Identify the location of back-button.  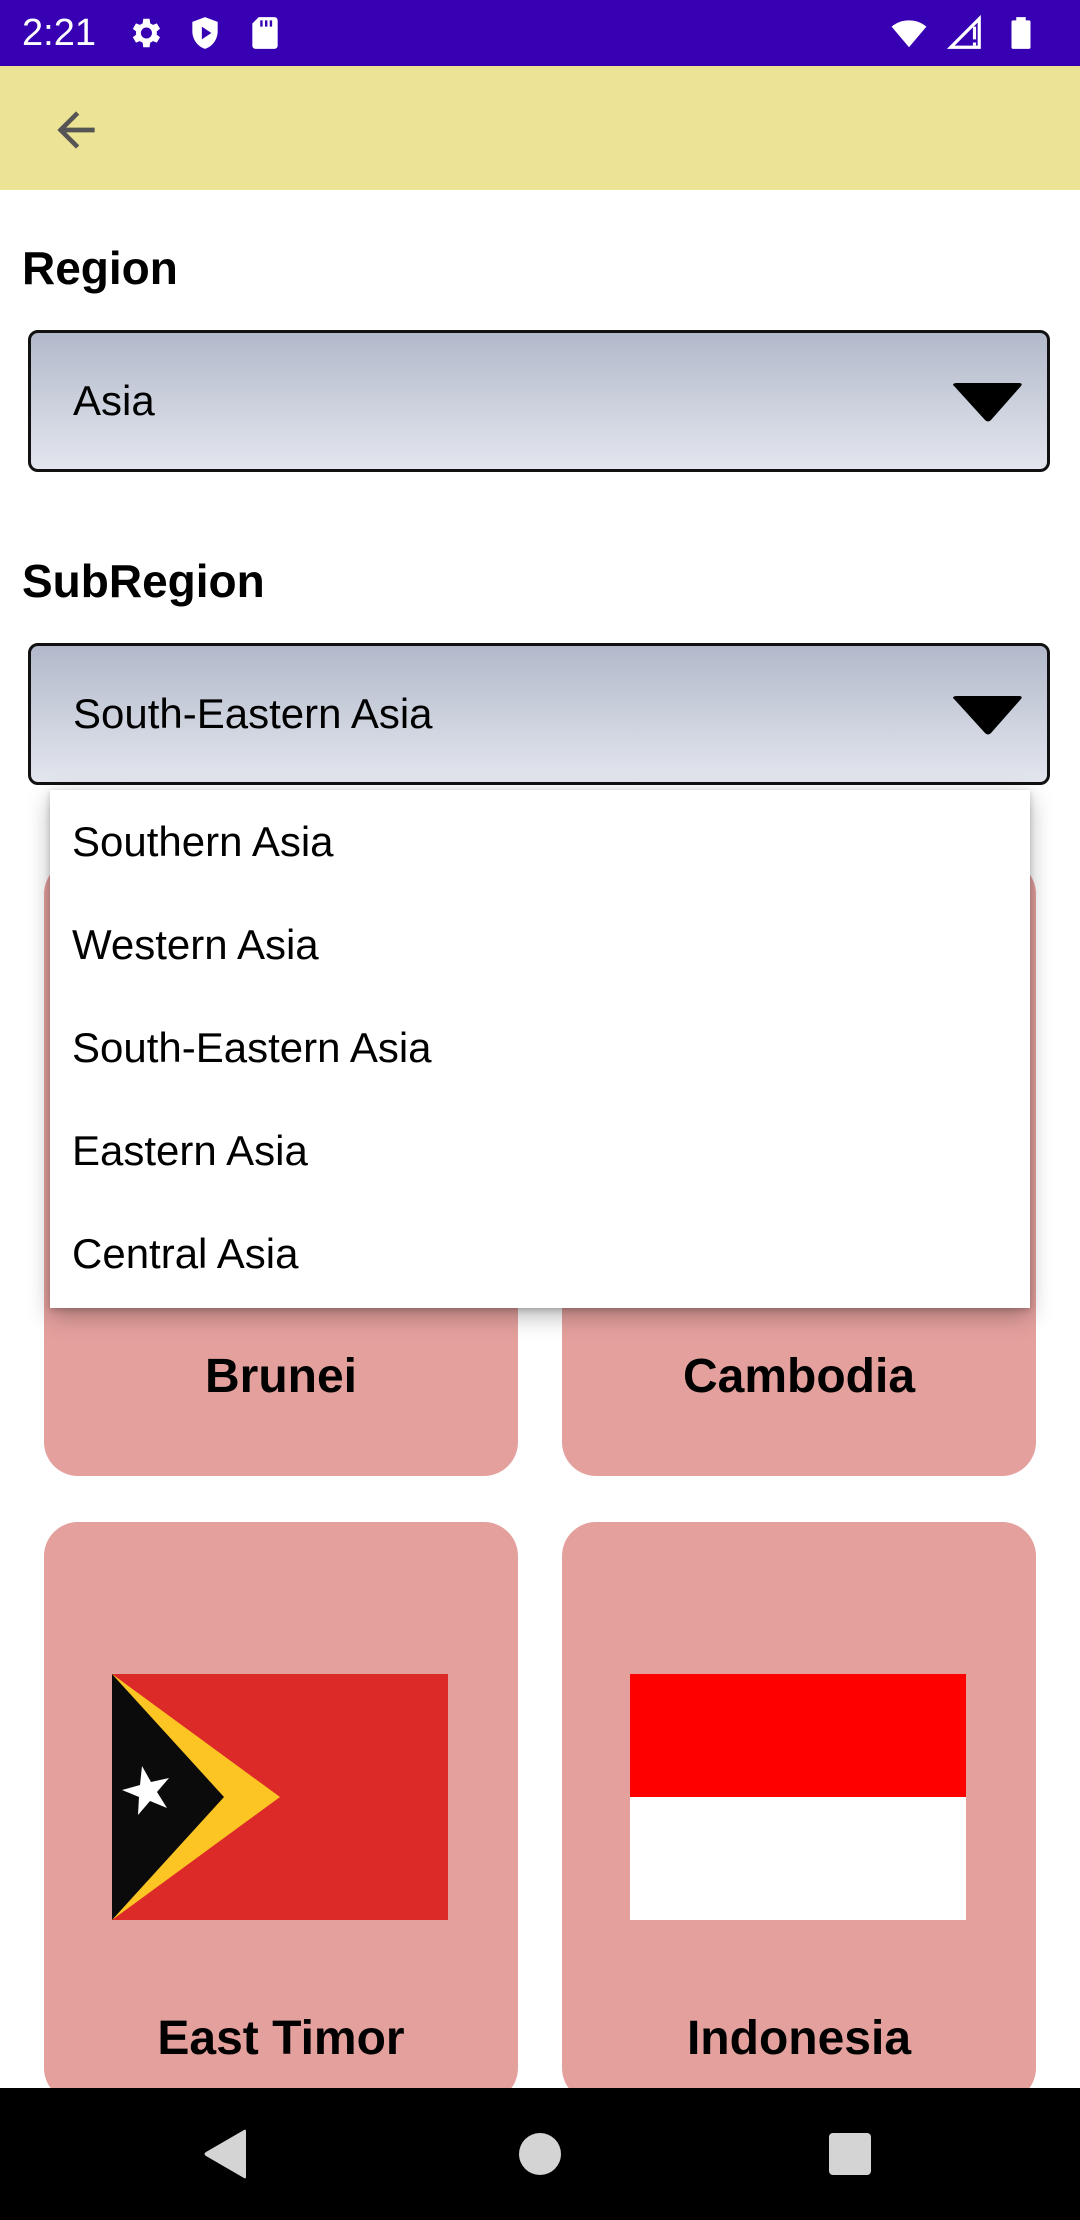
(76, 130).